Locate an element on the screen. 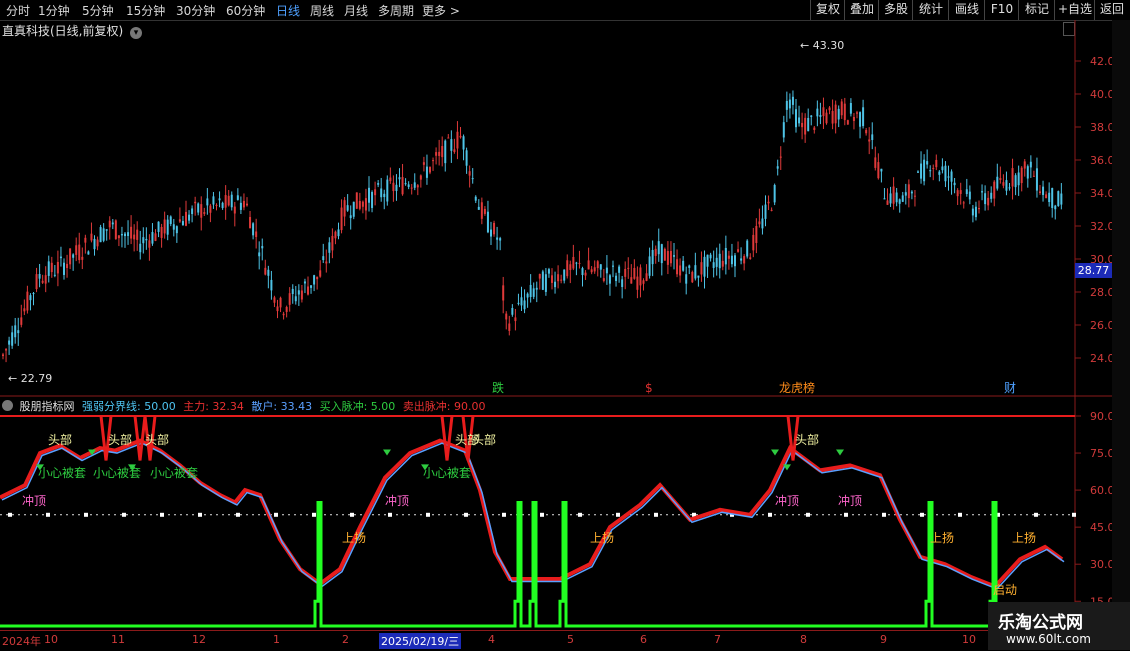 This screenshot has height=651, width=1130. date-label: 4 is located at coordinates (491, 639).